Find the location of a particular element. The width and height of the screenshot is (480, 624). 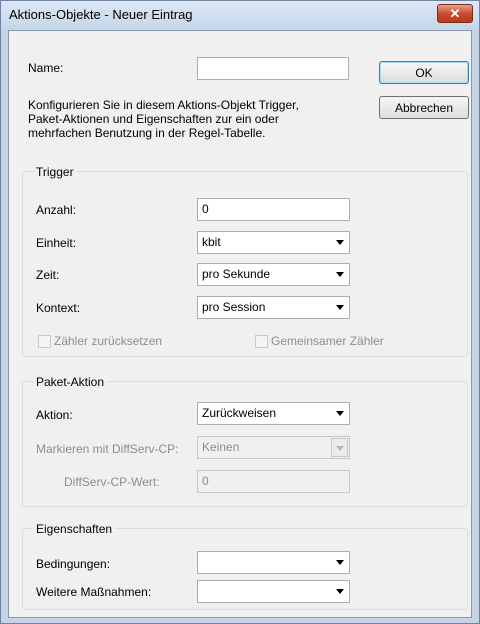

markieren-label: Markieren mit DiffServ-CP: is located at coordinates (107, 449).